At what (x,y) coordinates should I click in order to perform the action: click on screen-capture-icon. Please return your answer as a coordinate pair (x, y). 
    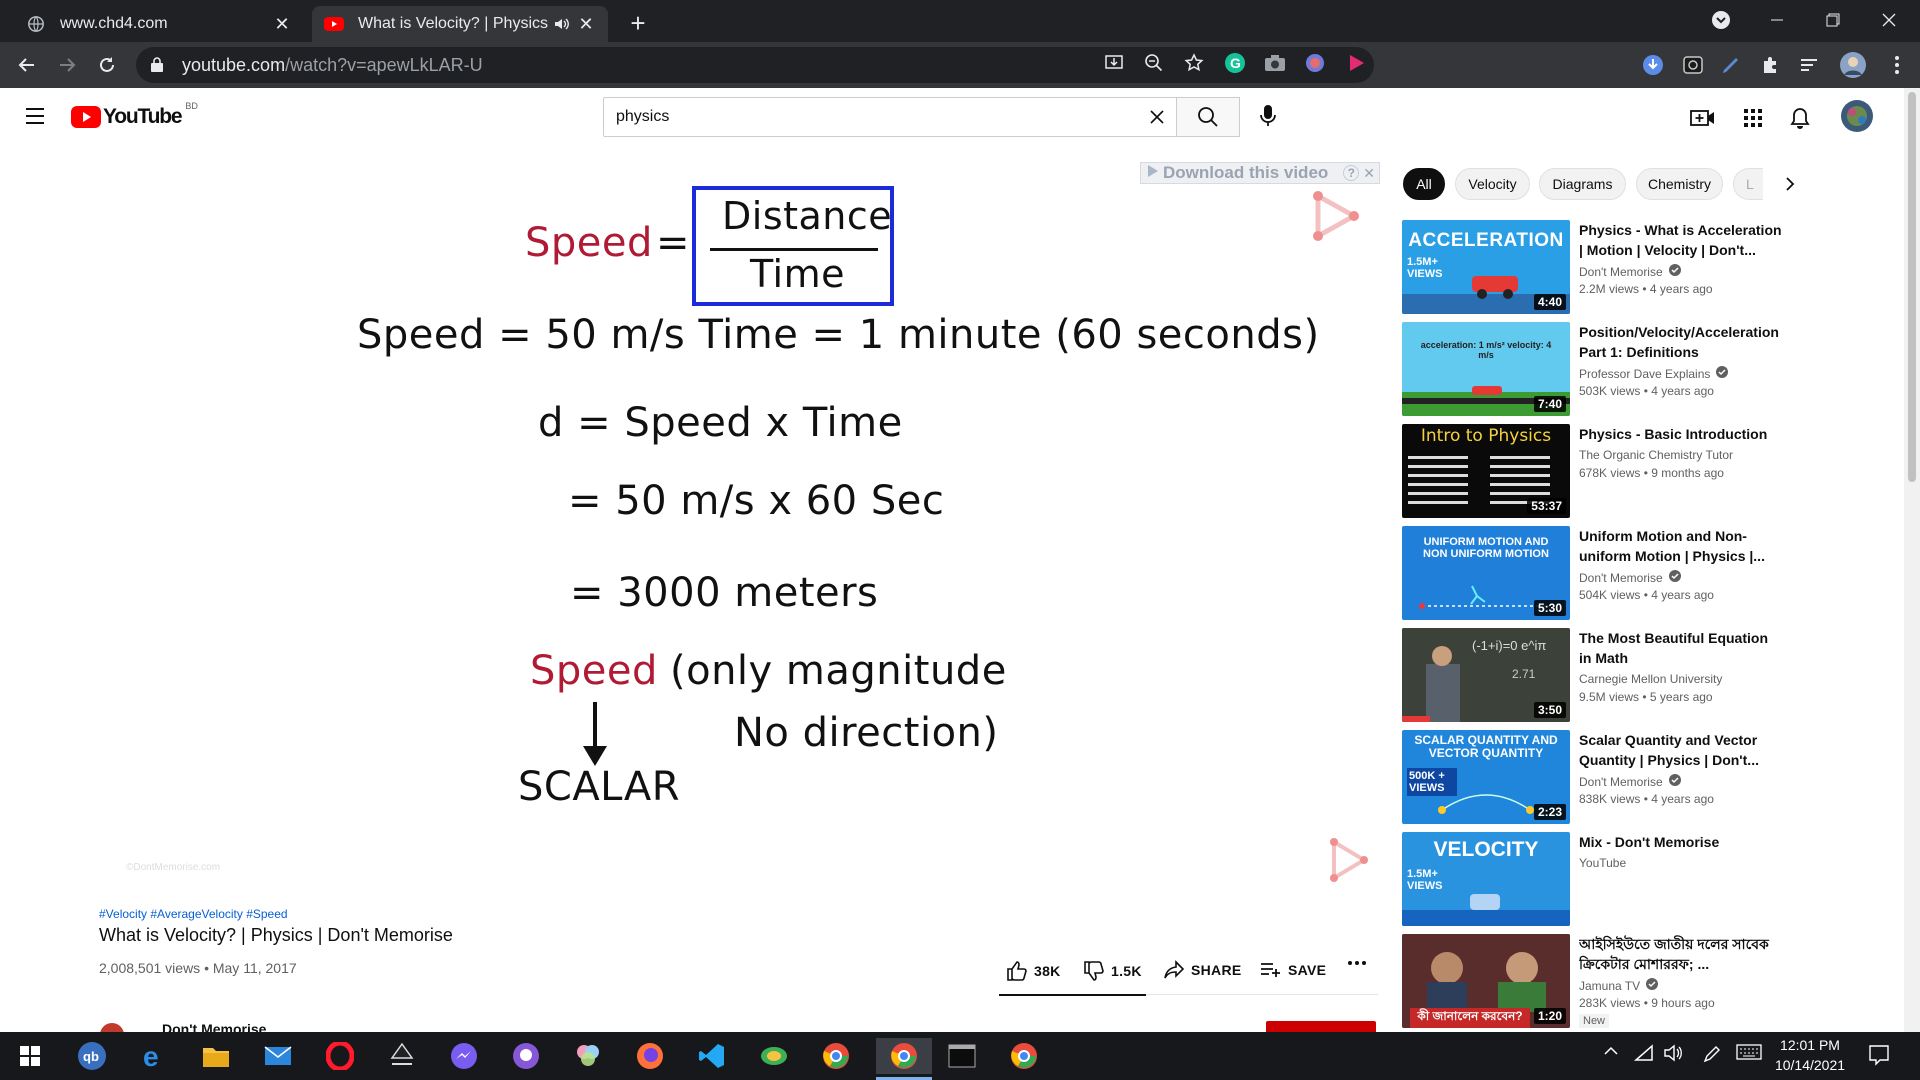
    Looking at the image, I should click on (1693, 65).